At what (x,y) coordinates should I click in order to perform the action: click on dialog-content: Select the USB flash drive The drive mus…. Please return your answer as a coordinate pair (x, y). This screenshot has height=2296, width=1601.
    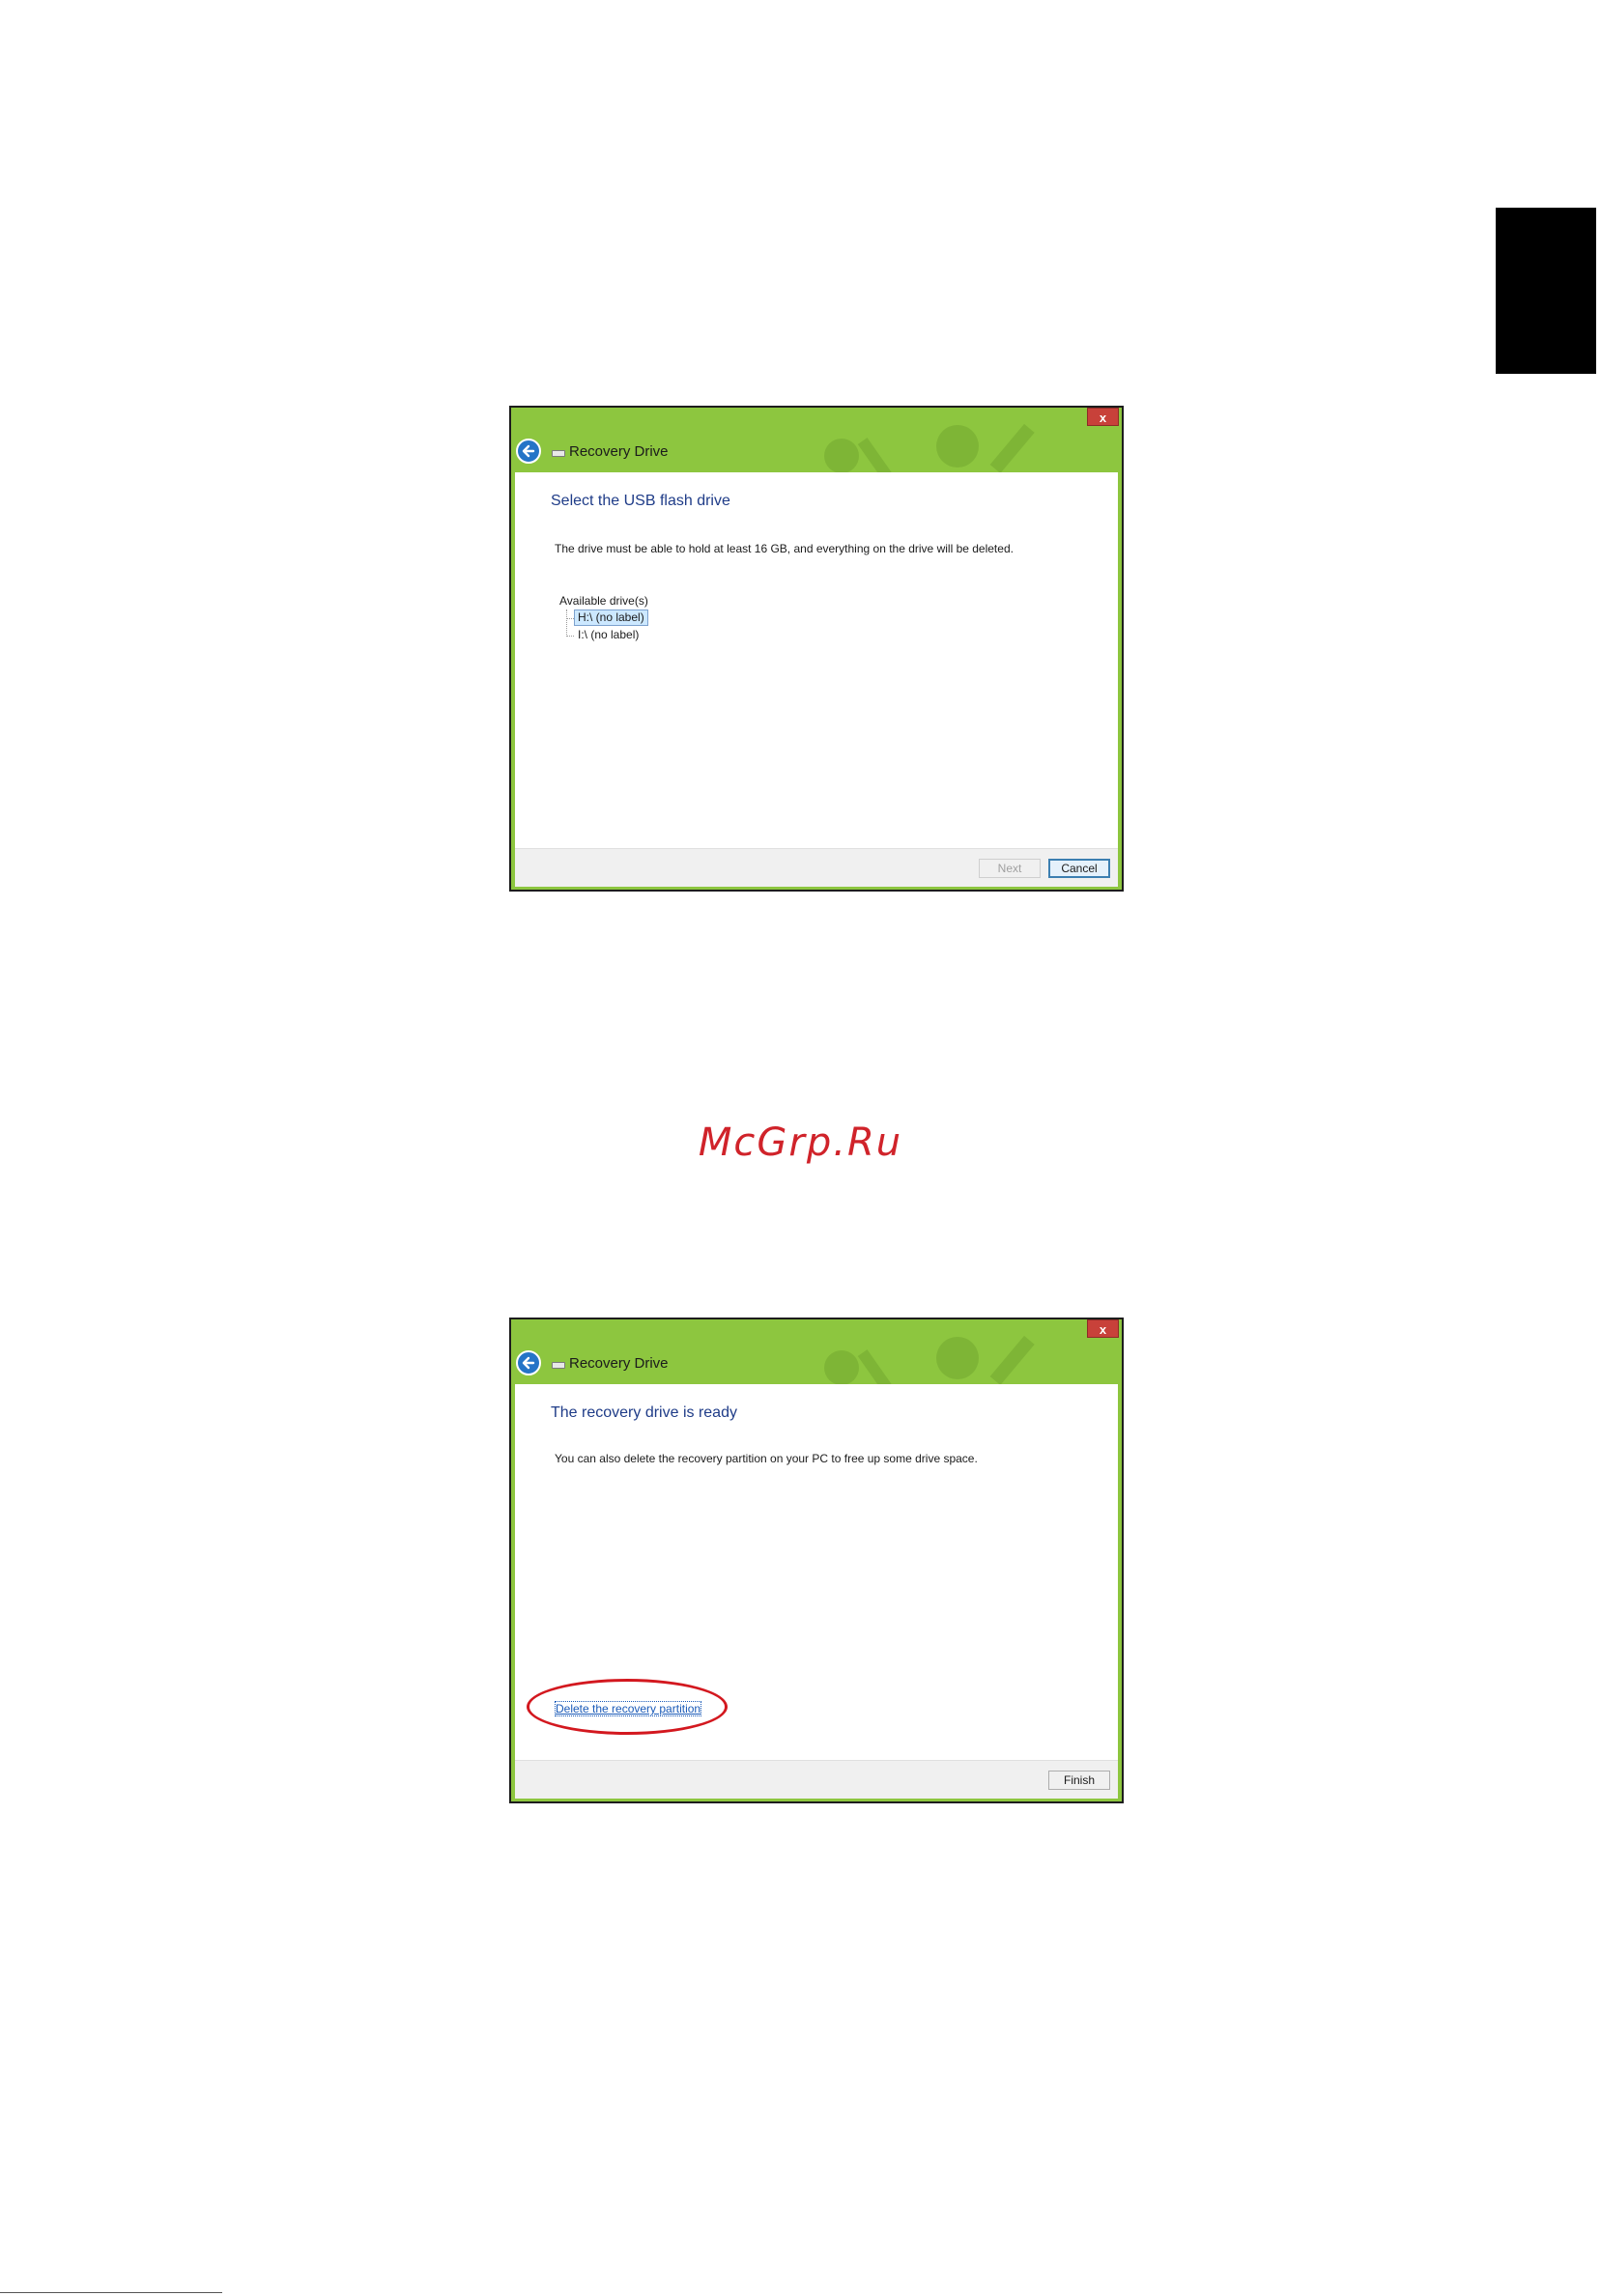
    Looking at the image, I should click on (816, 661).